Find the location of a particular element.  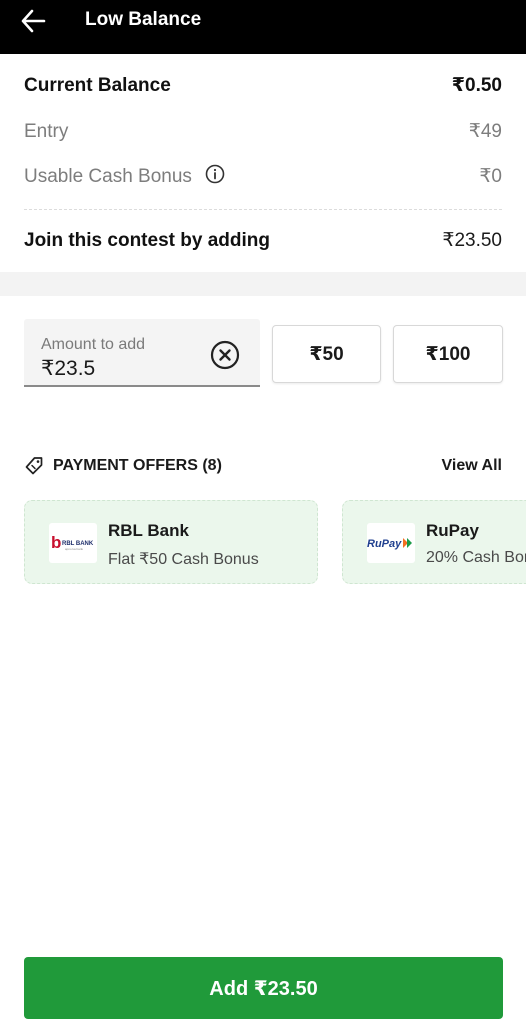

entry-row: Entry ₹49 is located at coordinates (263, 131).